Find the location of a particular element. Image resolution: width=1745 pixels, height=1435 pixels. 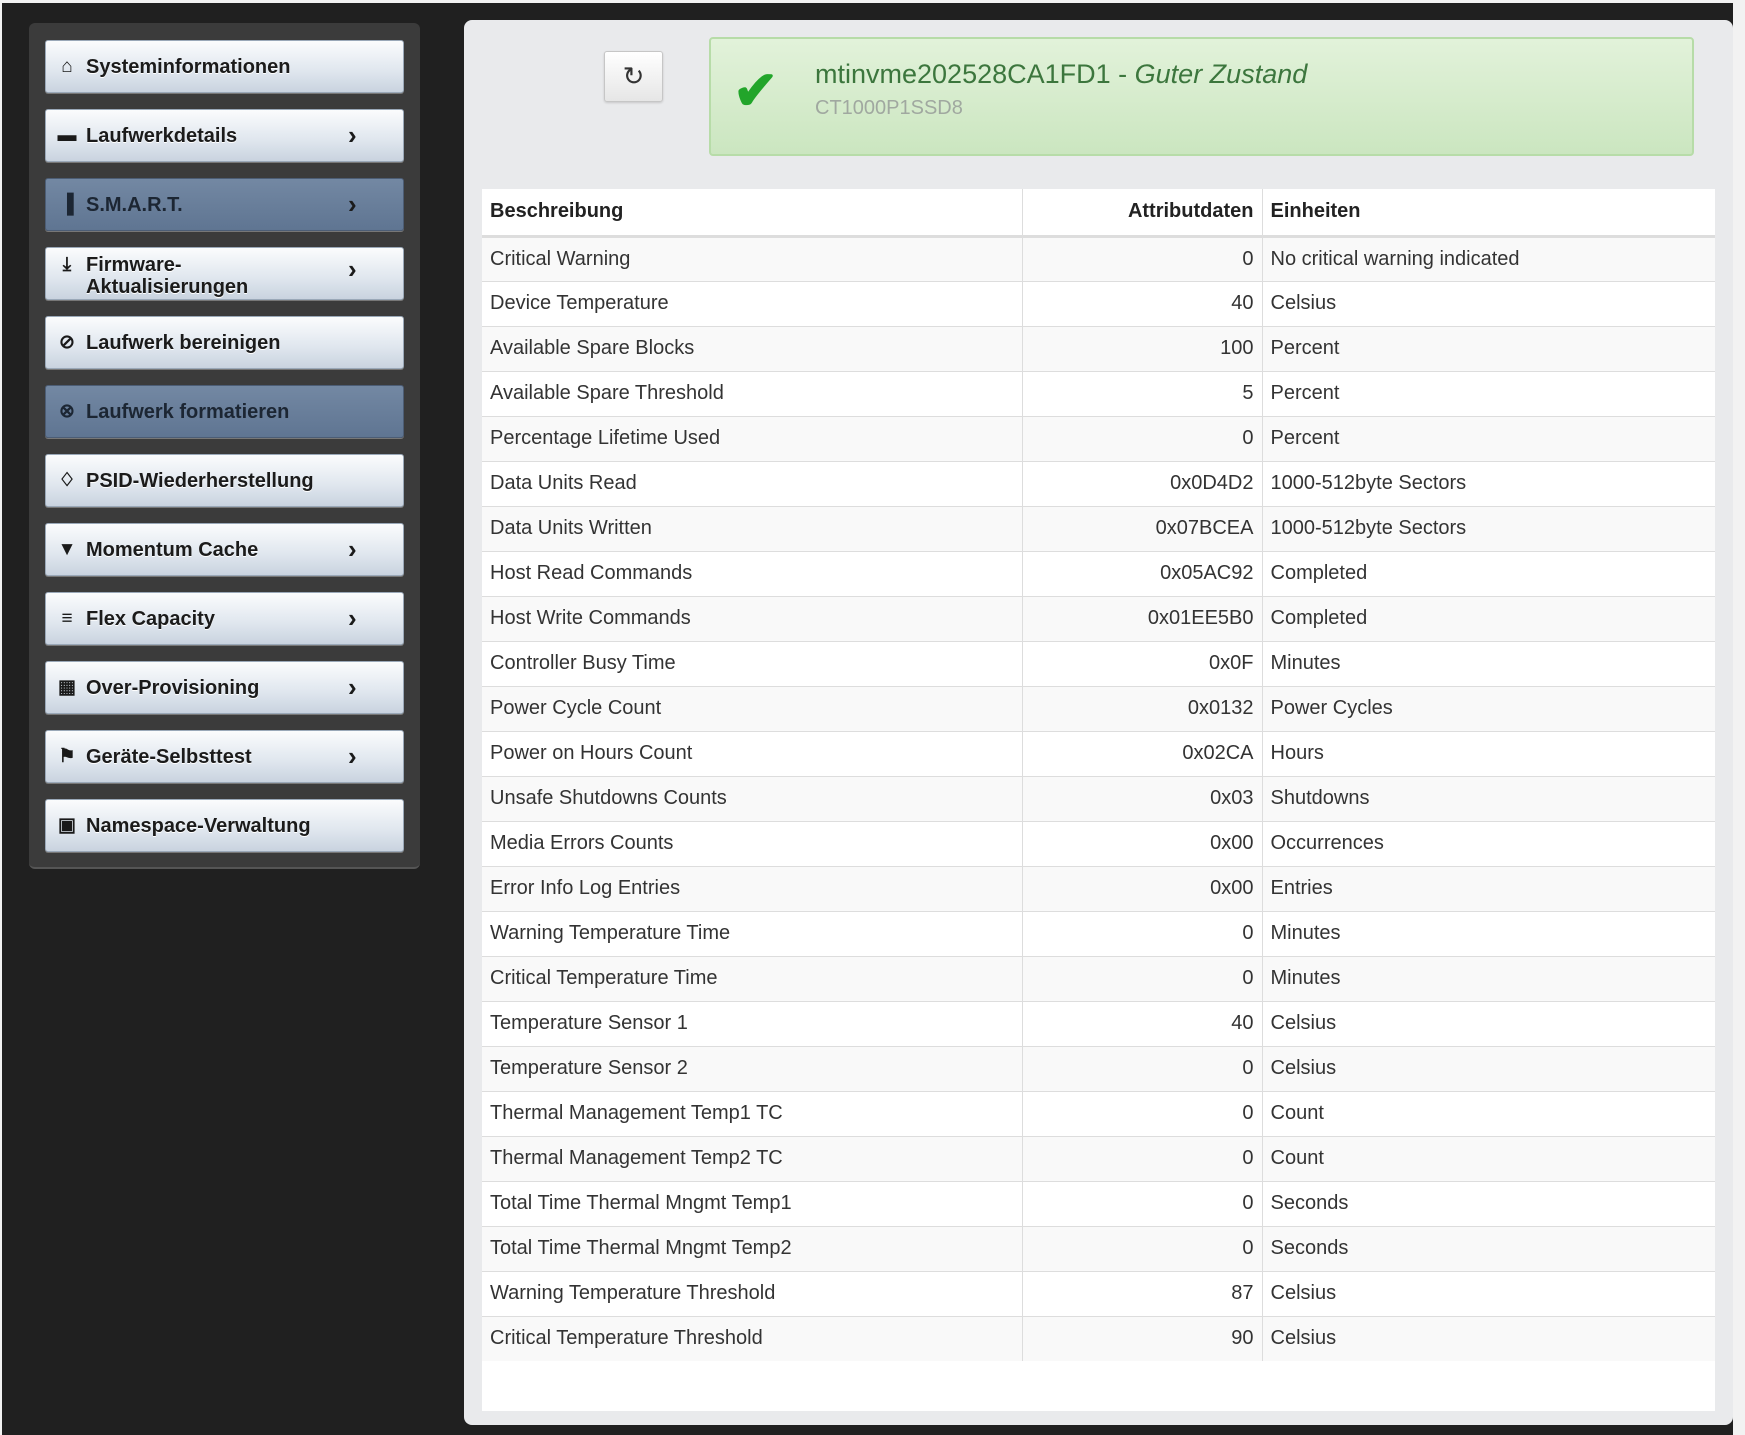

sidebar-item-namespace-verwaltung: ▣ Namespace-Verwaltung is located at coordinates (224, 825).